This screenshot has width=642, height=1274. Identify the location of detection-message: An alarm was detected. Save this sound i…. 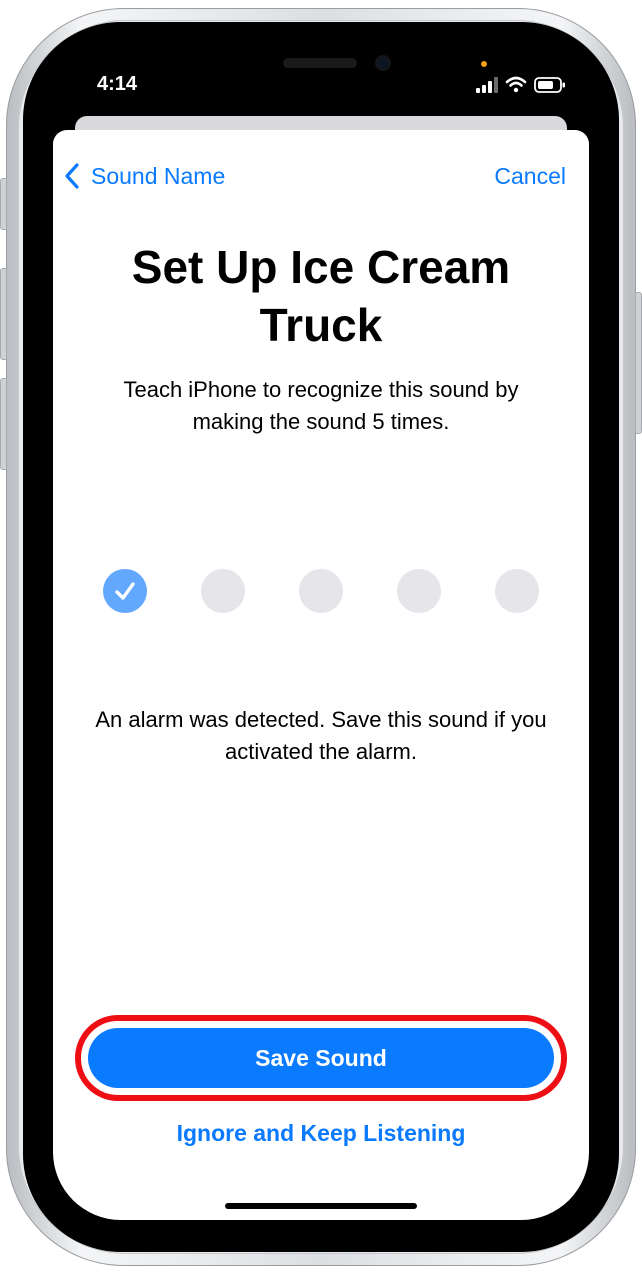
(321, 735).